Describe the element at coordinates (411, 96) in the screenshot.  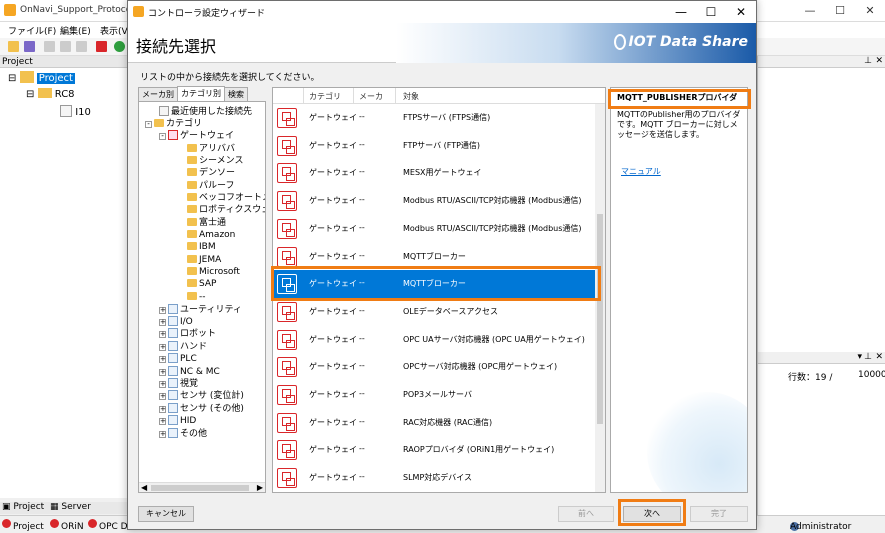
I see `header-target: 対象` at that location.